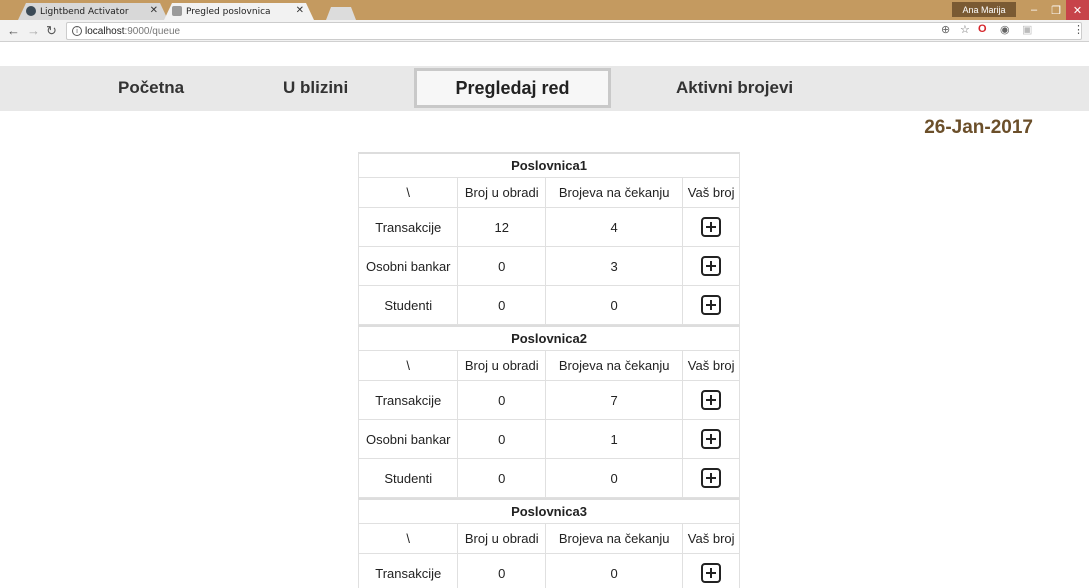 This screenshot has height=588, width=1089. What do you see at coordinates (734, 88) in the screenshot?
I see `nav-active-numbers-link: Aktivni brojevi` at bounding box center [734, 88].